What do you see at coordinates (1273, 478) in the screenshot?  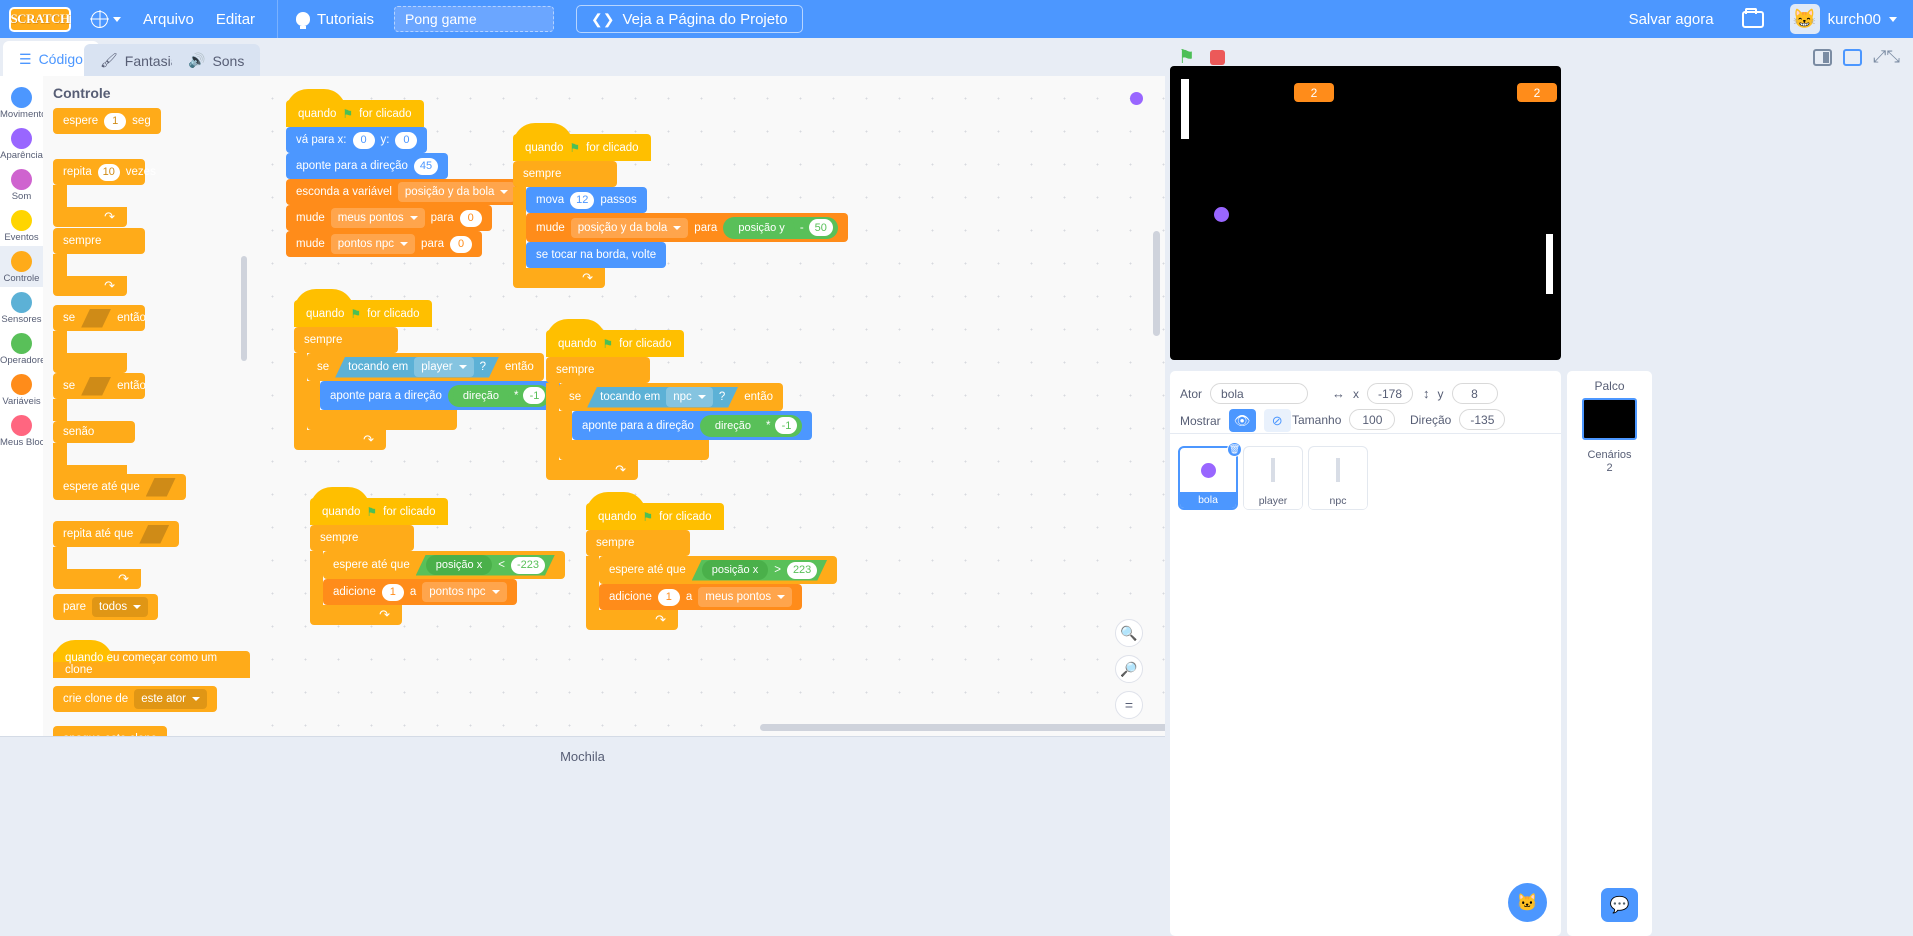 I see `sprite-card-player: player` at bounding box center [1273, 478].